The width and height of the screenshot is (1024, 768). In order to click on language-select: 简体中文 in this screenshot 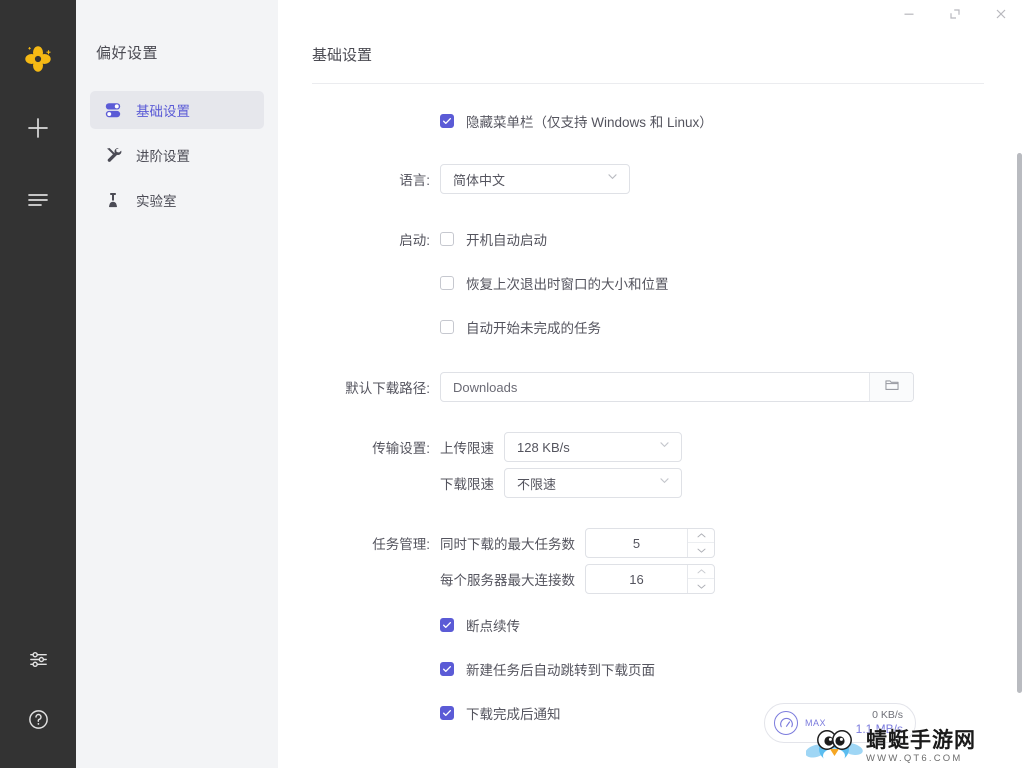, I will do `click(535, 179)`.